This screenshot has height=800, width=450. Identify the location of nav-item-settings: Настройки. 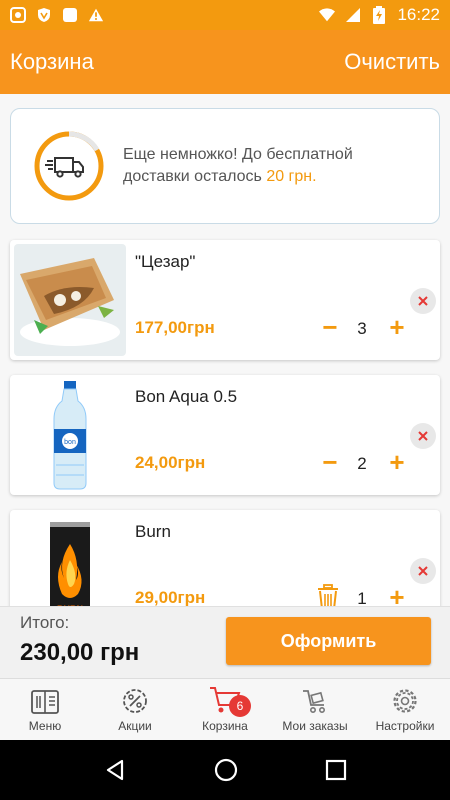
(405, 709).